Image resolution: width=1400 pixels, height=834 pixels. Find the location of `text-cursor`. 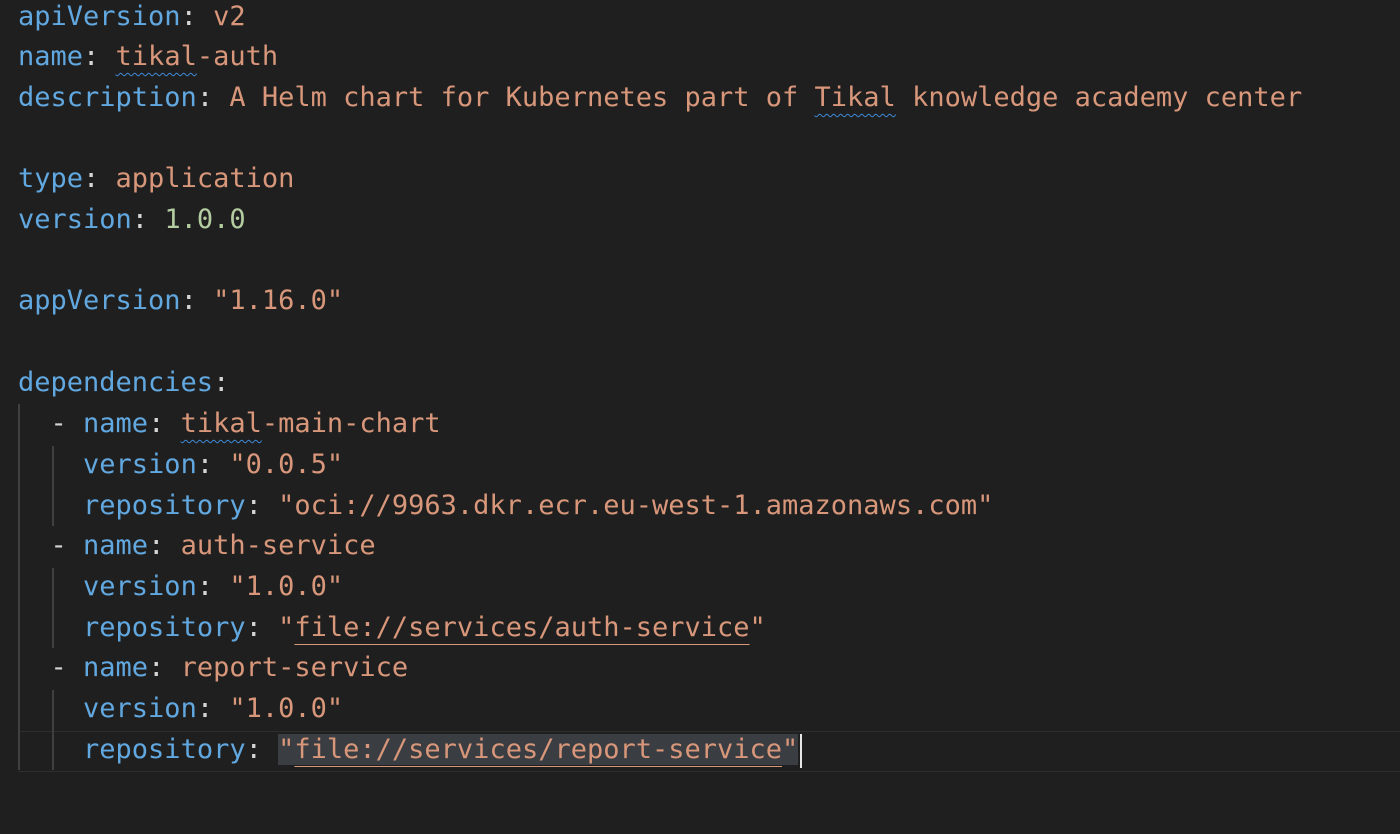

text-cursor is located at coordinates (801, 750).